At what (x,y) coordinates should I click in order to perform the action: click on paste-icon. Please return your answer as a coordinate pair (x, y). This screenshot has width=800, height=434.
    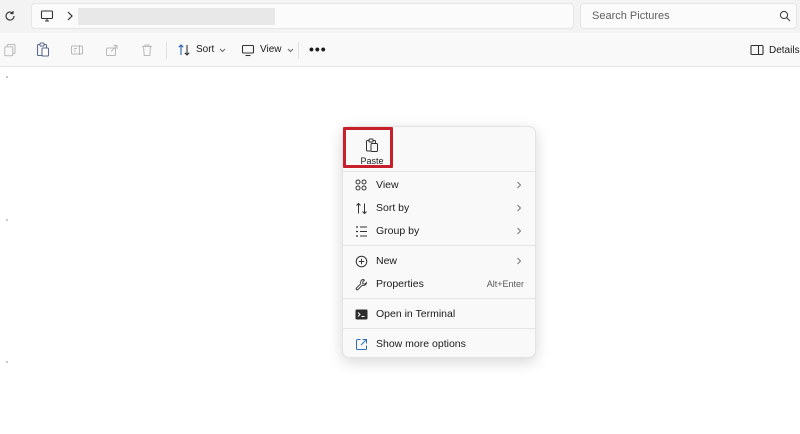
    Looking at the image, I should click on (43, 50).